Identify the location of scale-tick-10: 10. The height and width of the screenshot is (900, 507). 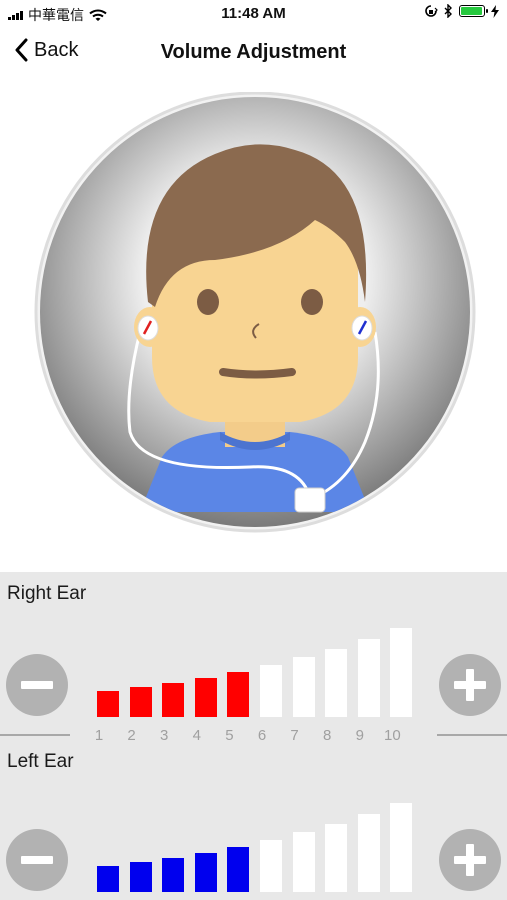
(392, 735).